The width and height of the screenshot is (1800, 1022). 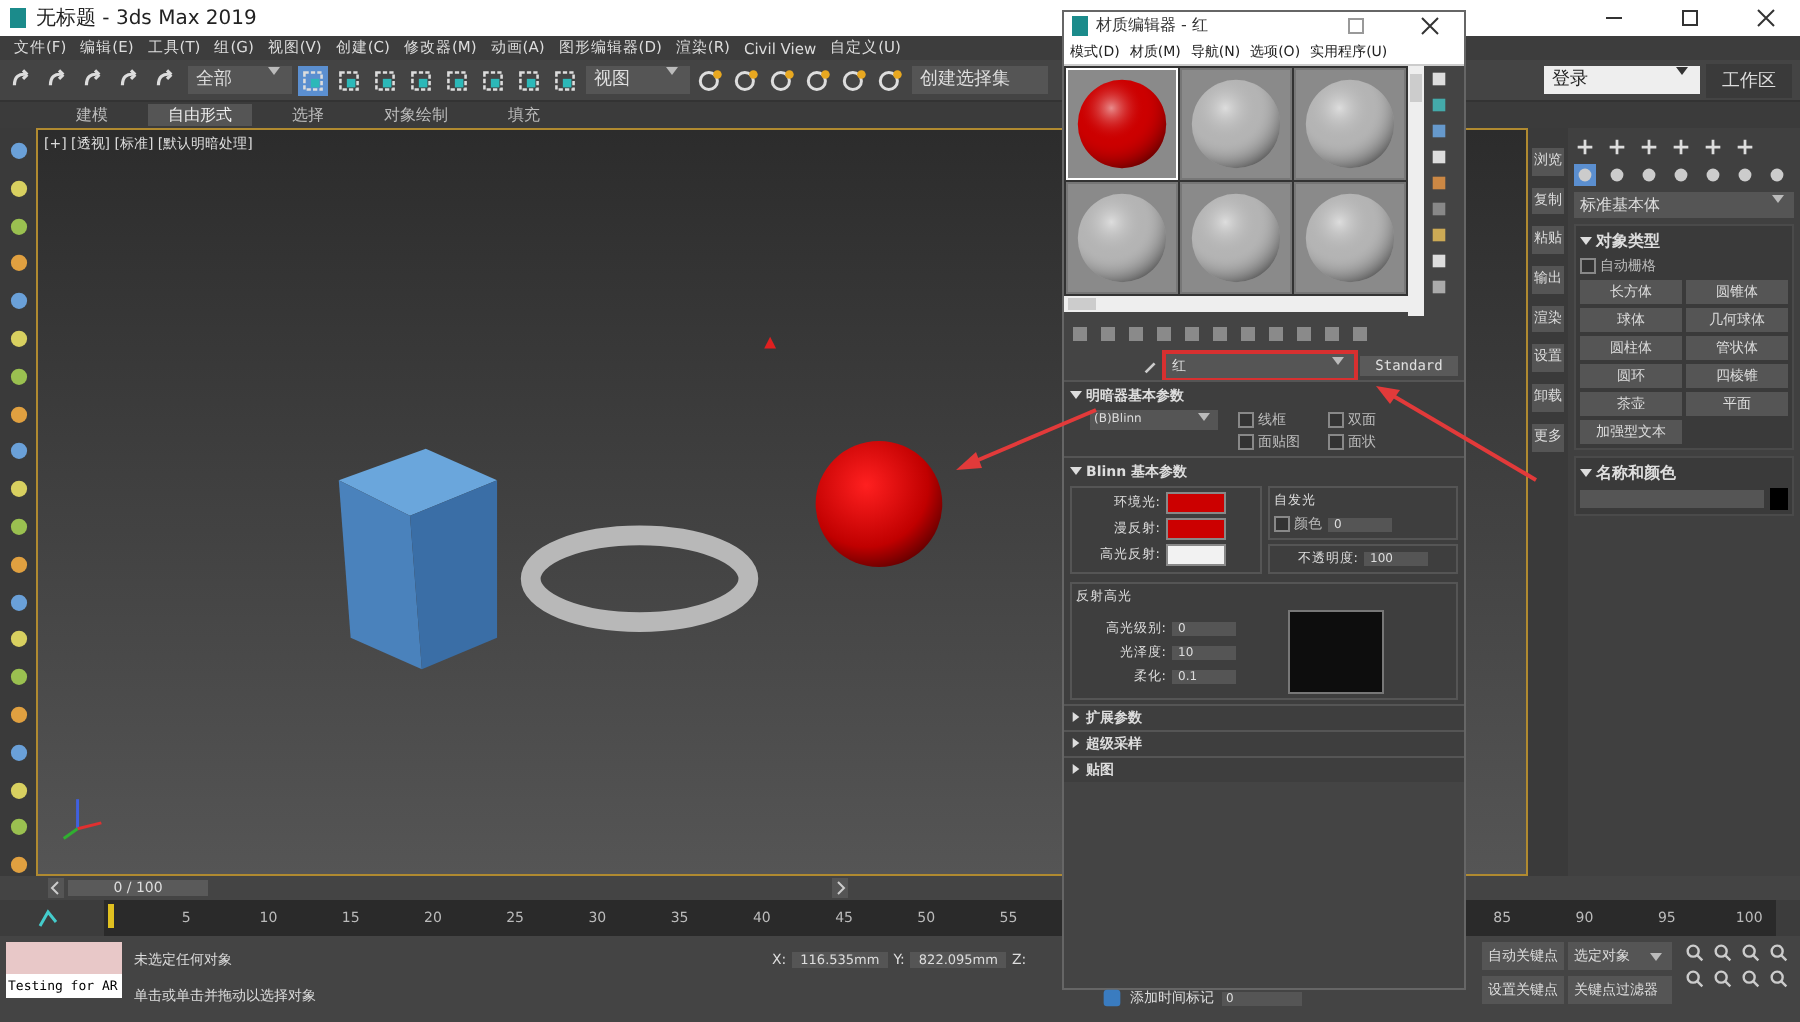 What do you see at coordinates (1695, 953) in the screenshot?
I see `zoom-icon` at bounding box center [1695, 953].